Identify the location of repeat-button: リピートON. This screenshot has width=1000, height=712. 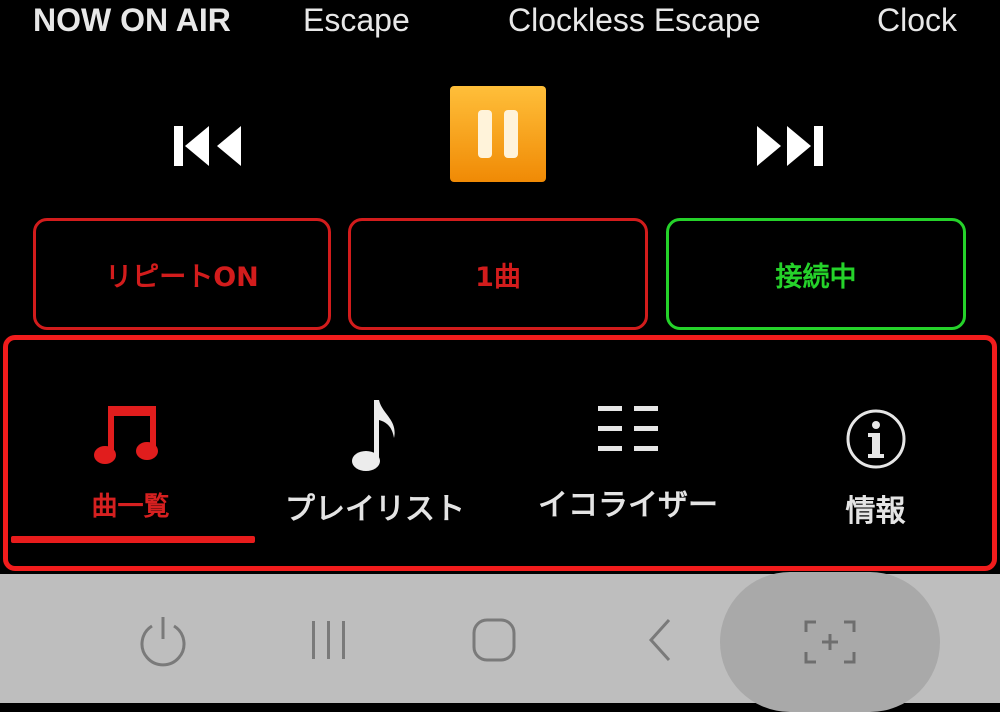
(182, 274).